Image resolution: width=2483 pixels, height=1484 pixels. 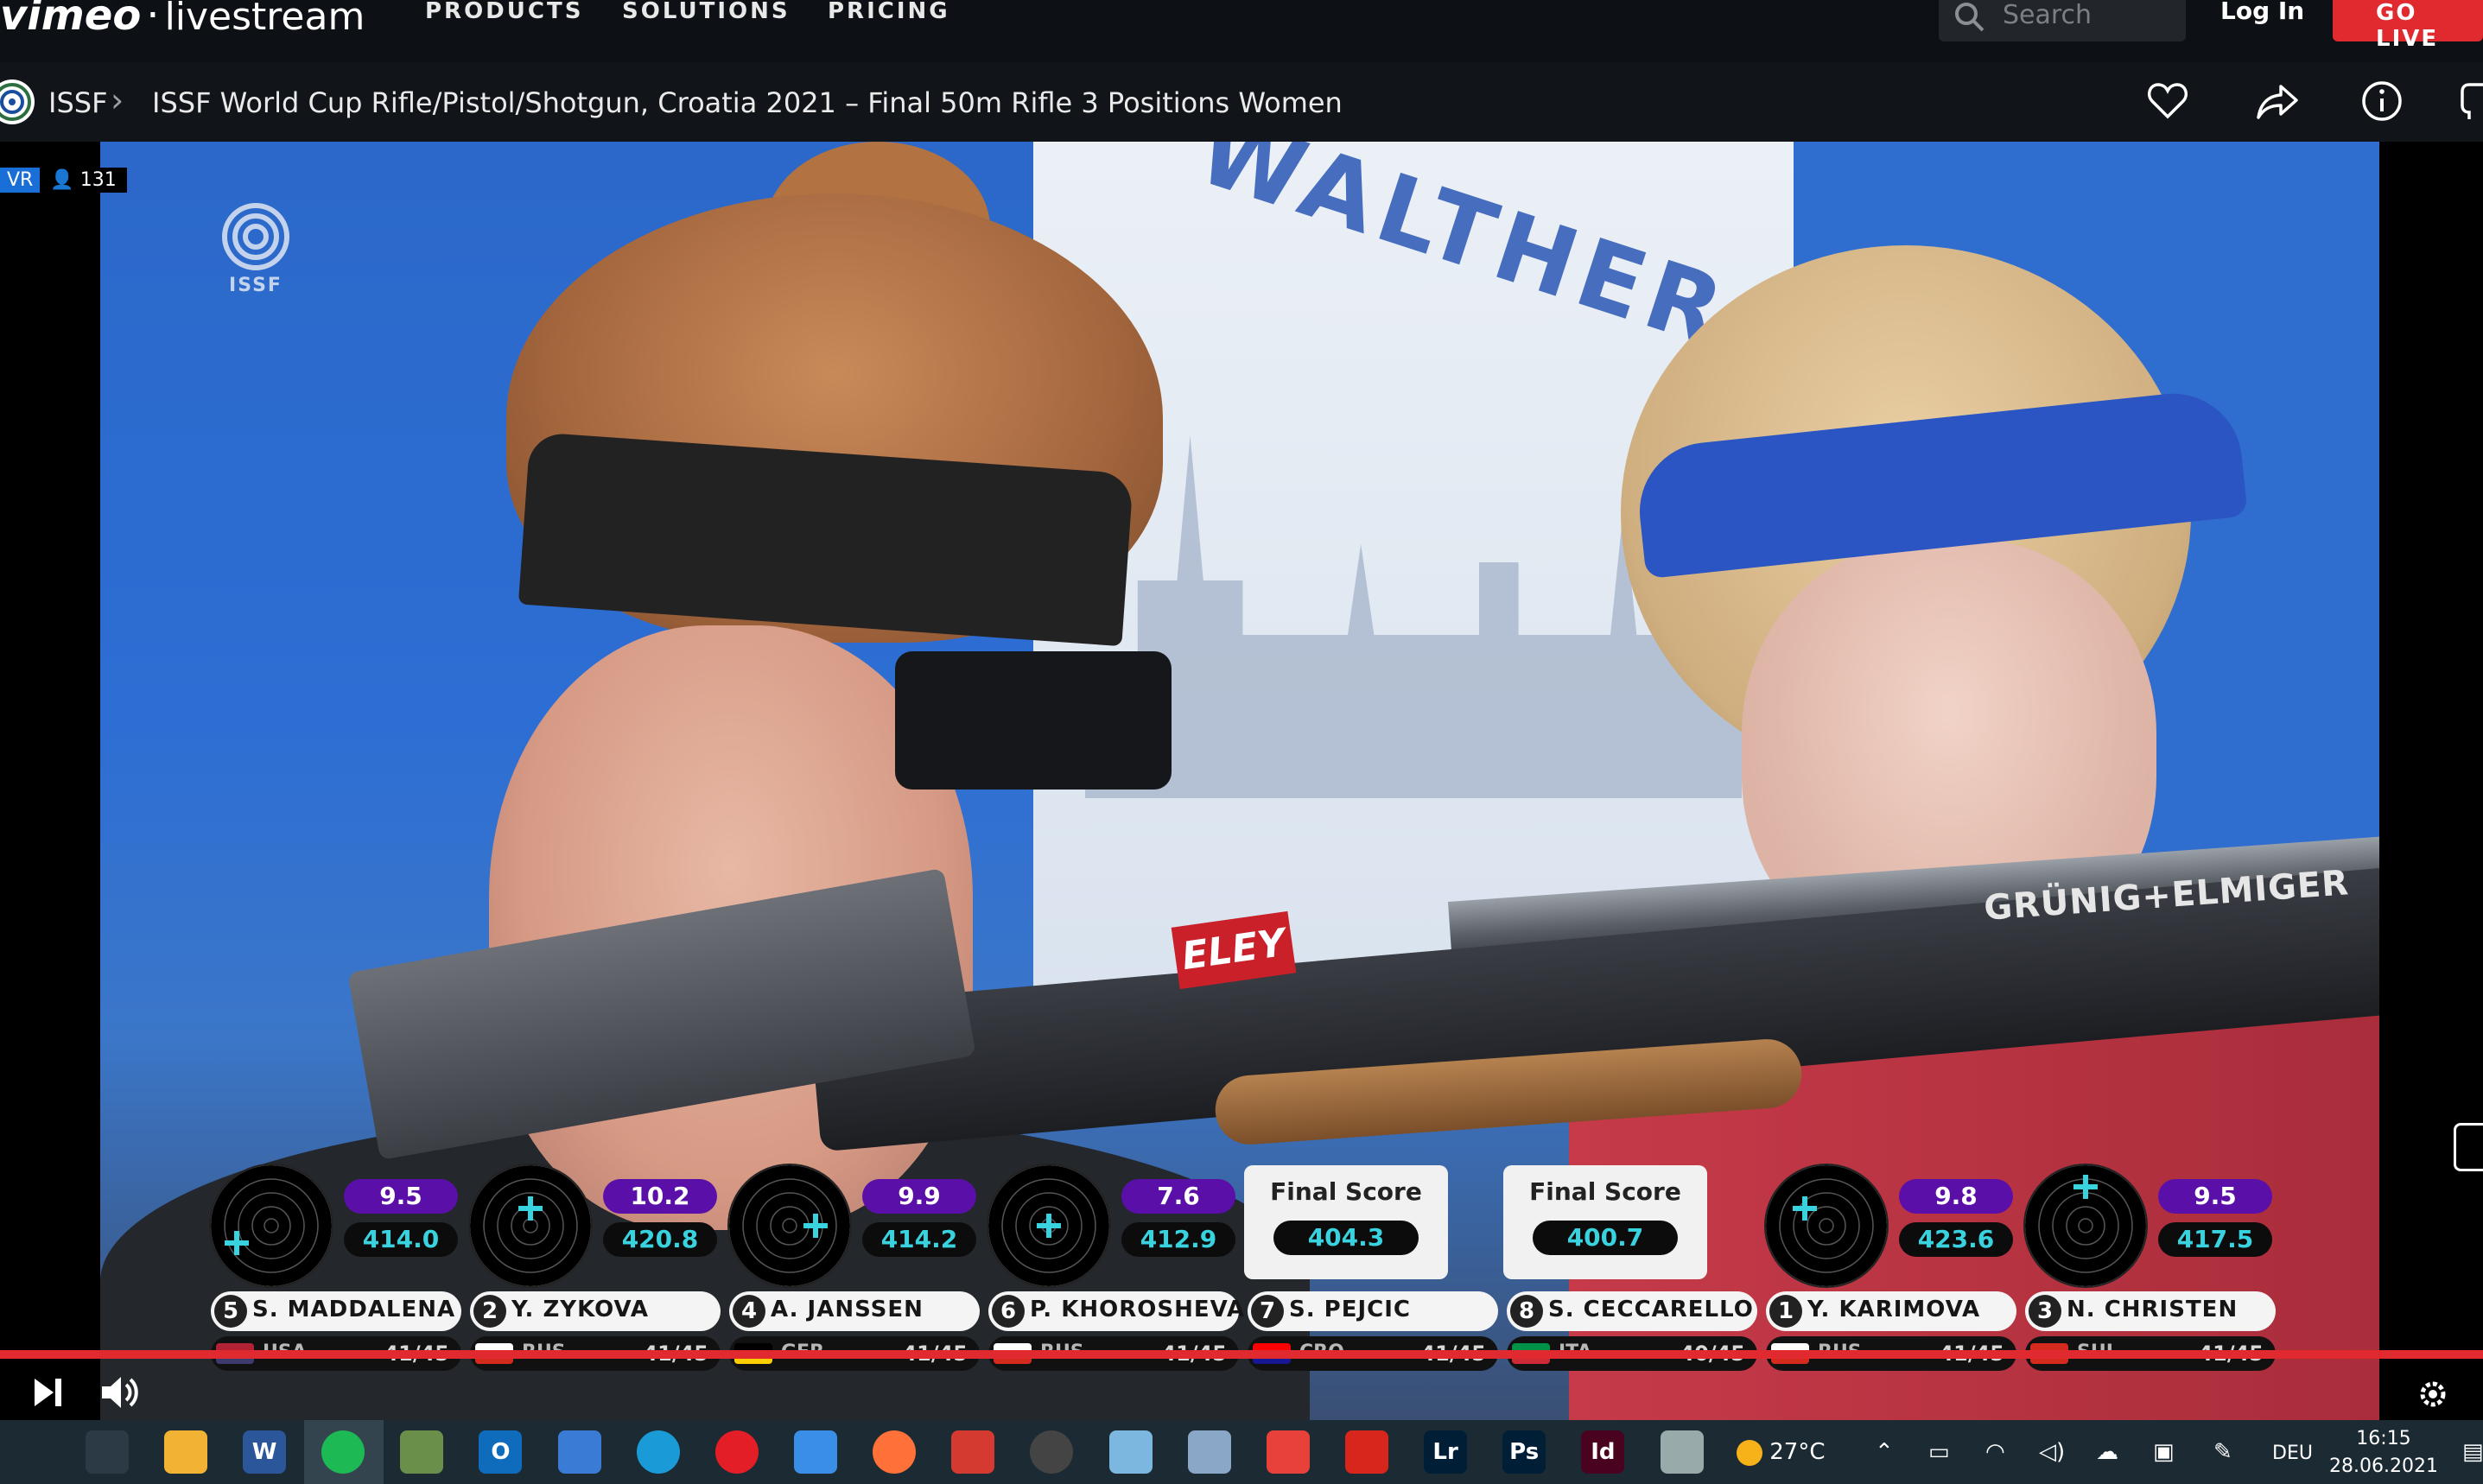 I want to click on lightroom-icon: Lr, so click(x=1446, y=1452).